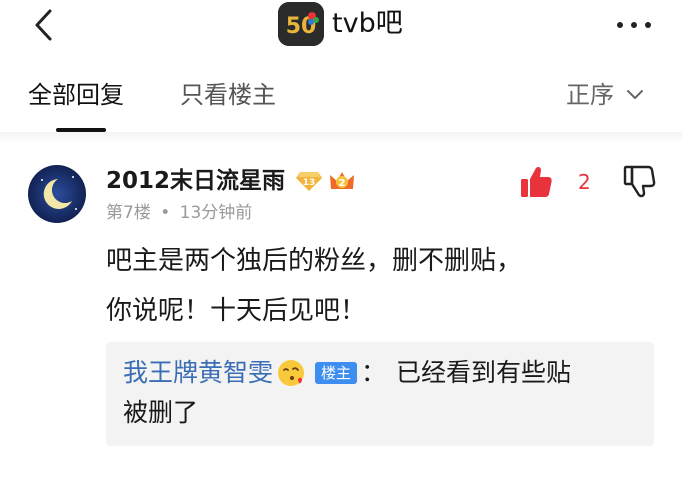 This screenshot has height=477, width=682. I want to click on crown-badge-icon: 2, so click(342, 180).